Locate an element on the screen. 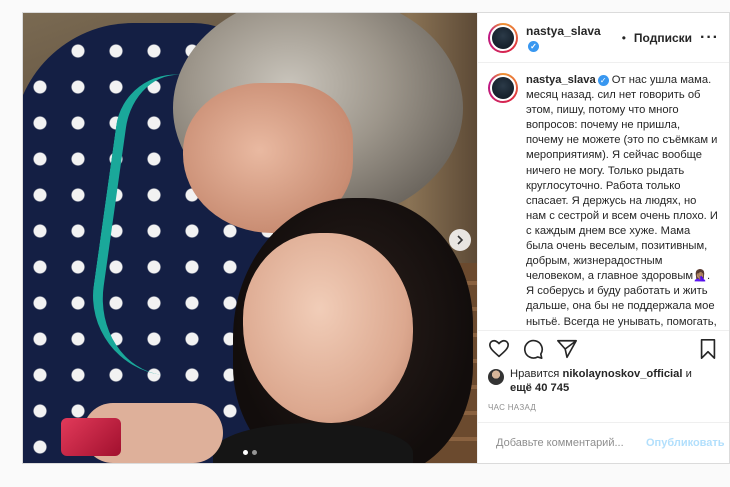 The height and width of the screenshot is (487, 730). caption-username: nastya_slava is located at coordinates (561, 80).